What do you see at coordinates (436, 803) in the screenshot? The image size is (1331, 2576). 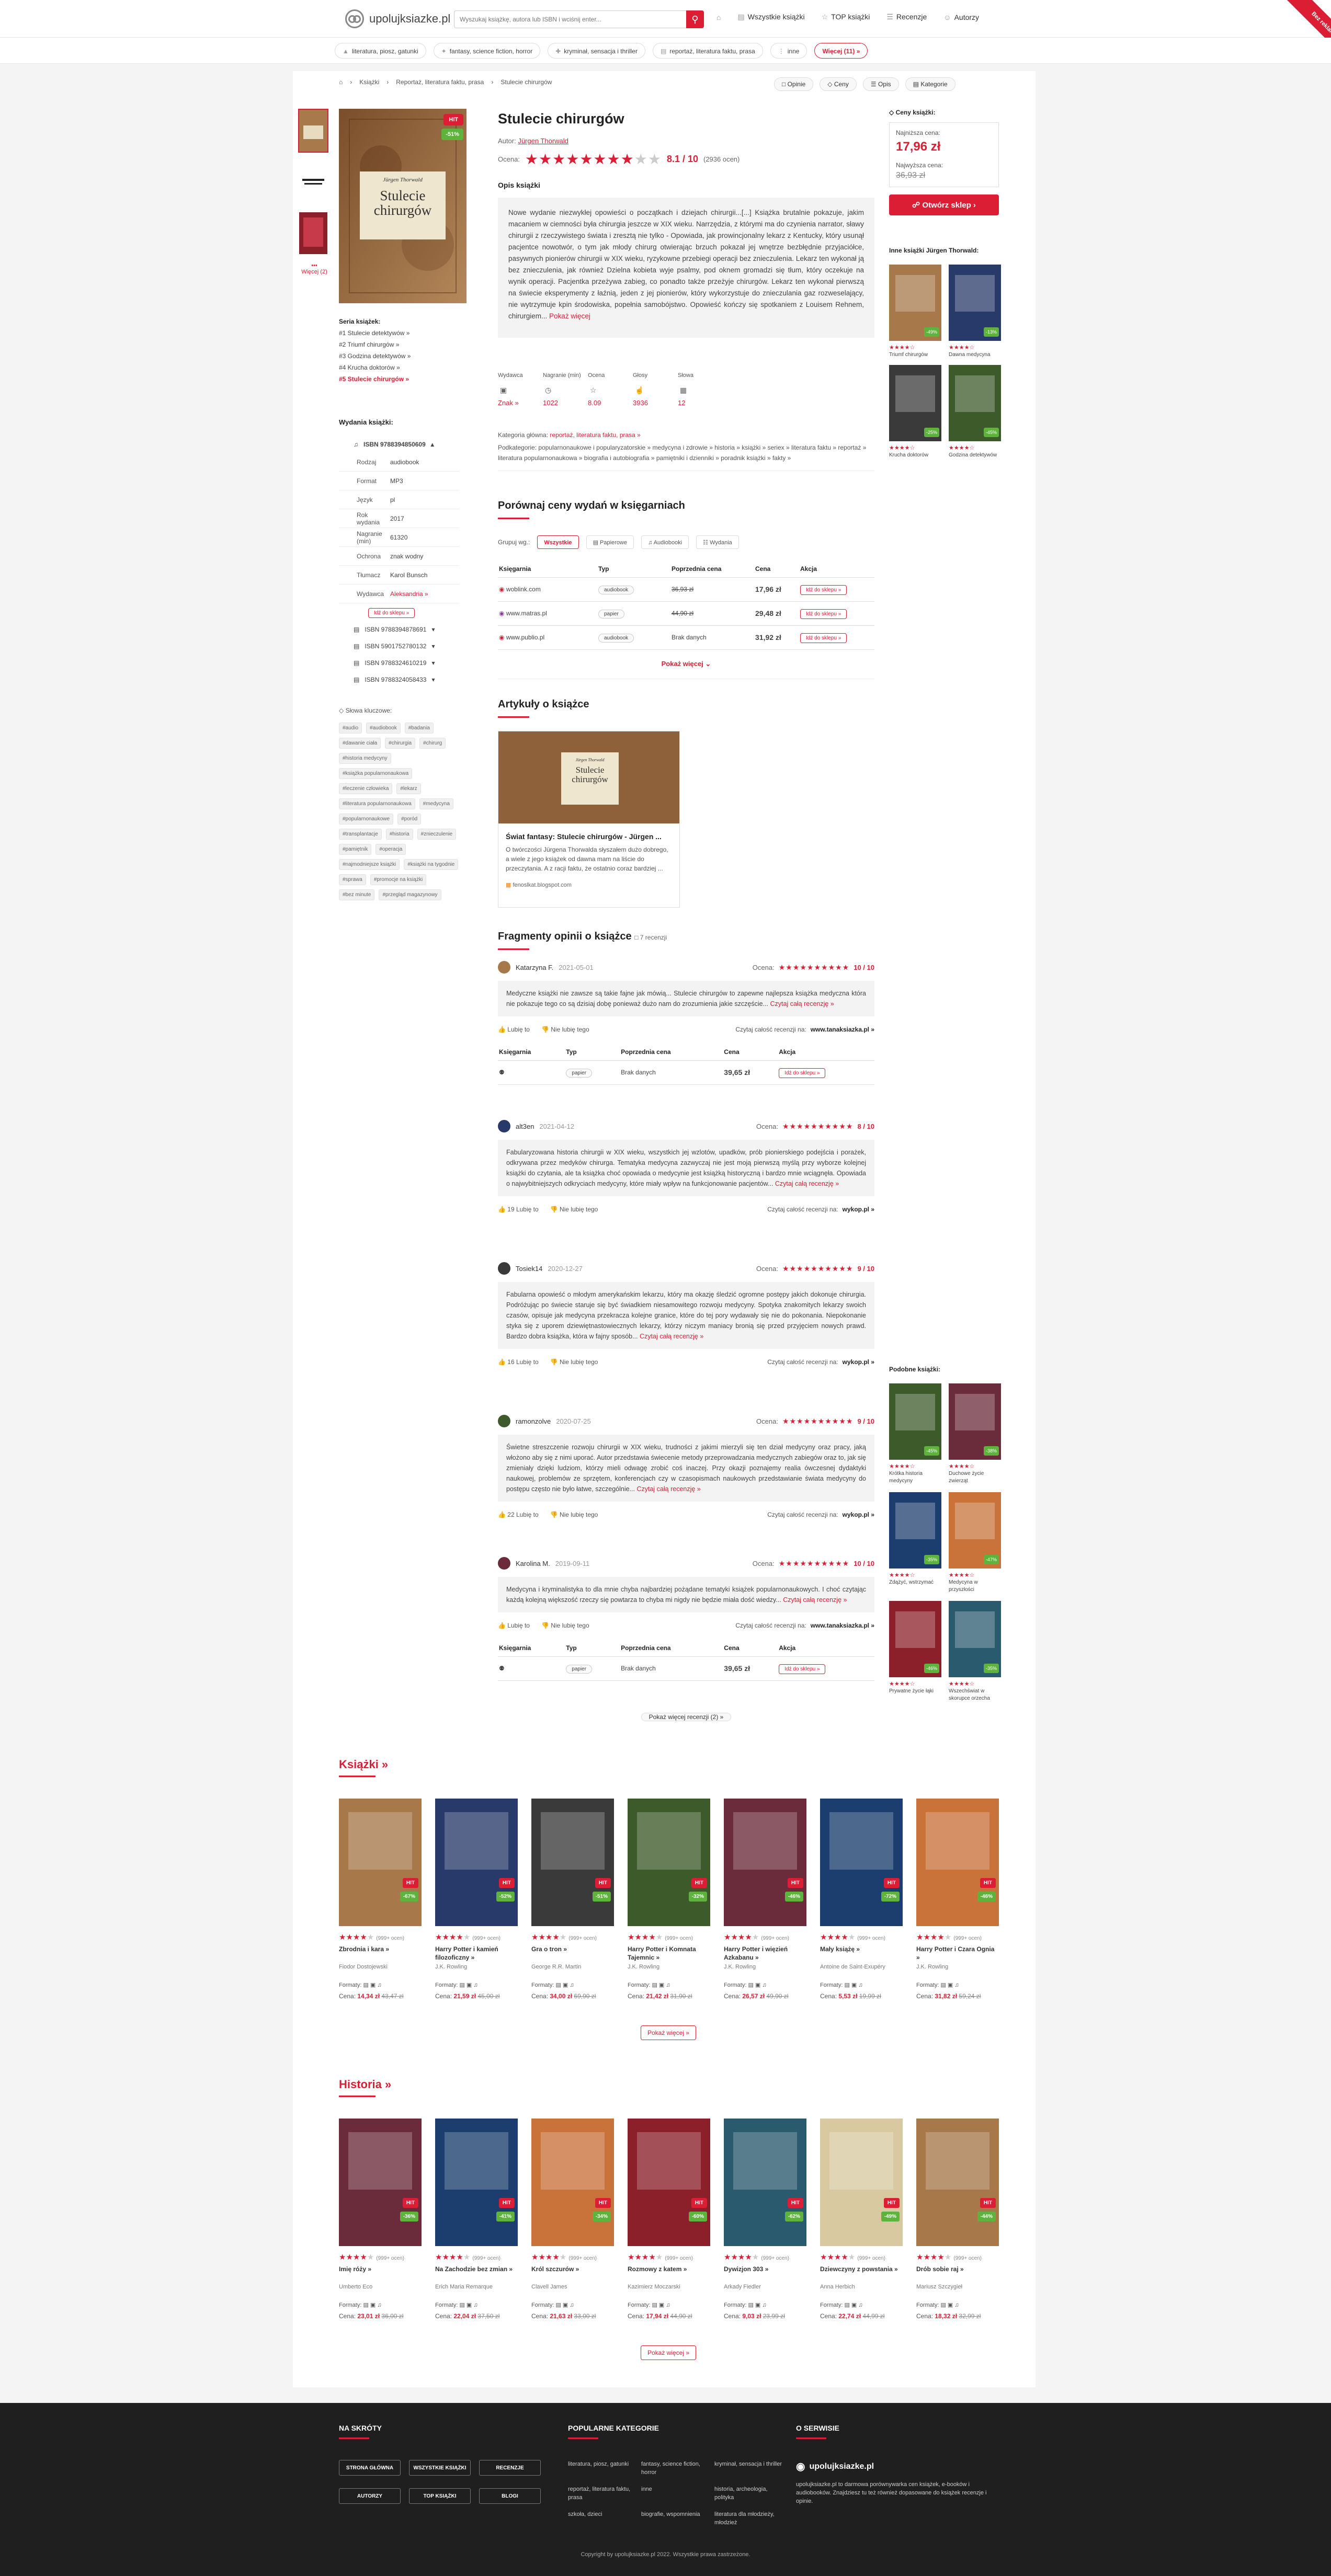 I see `keyword-tag: #medycyna` at bounding box center [436, 803].